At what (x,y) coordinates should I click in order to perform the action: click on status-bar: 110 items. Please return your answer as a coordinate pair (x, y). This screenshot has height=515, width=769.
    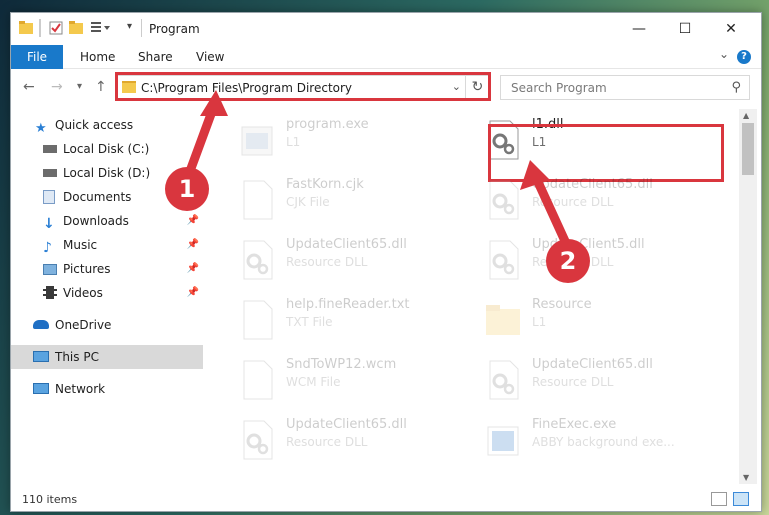
    Looking at the image, I should click on (386, 500).